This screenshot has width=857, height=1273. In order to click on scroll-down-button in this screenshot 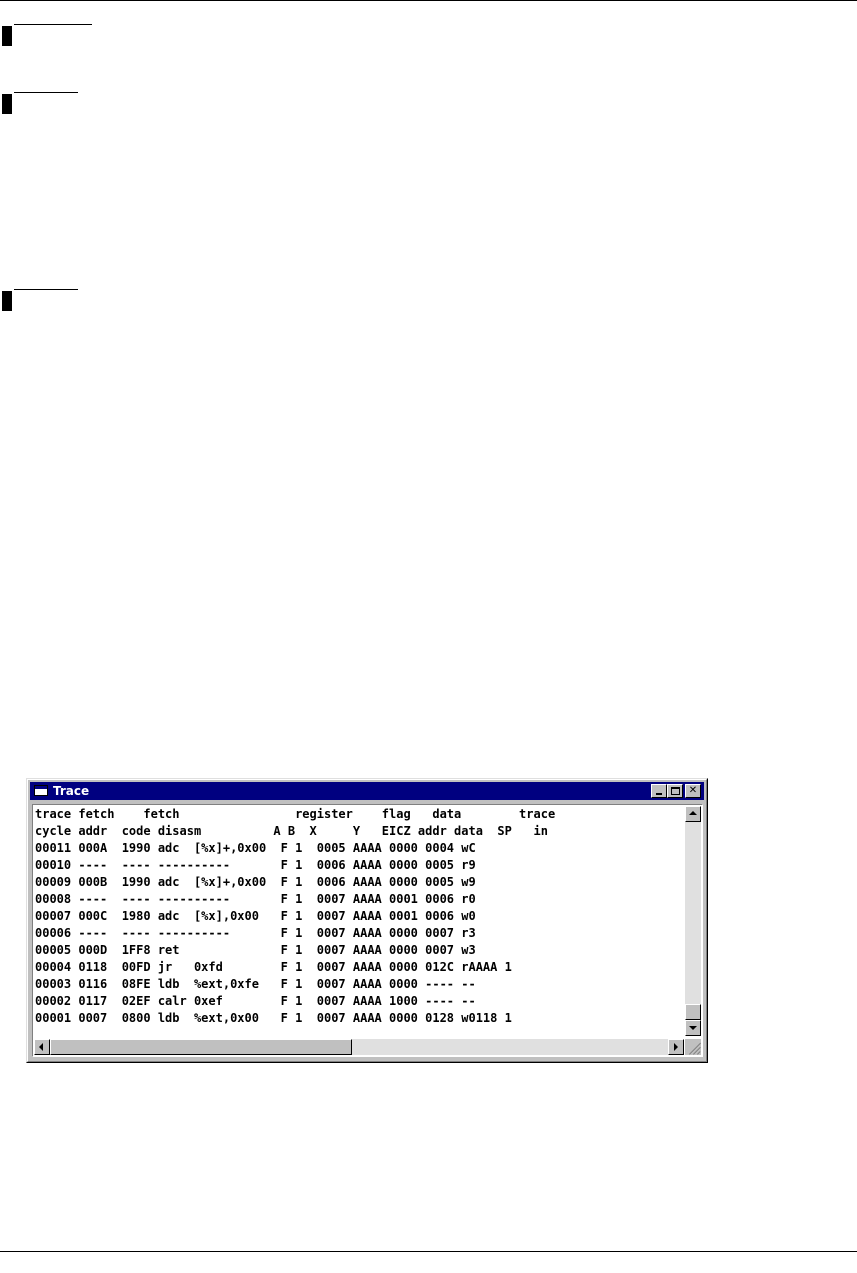, I will do `click(693, 1028)`.